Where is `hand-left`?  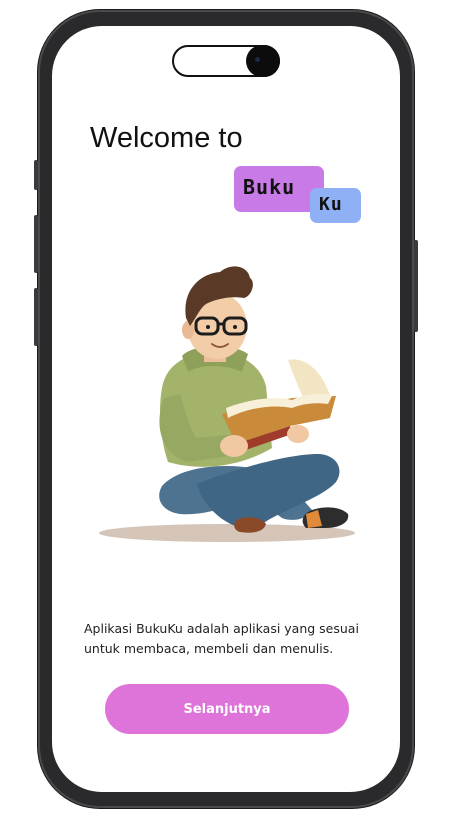 hand-left is located at coordinates (234, 446).